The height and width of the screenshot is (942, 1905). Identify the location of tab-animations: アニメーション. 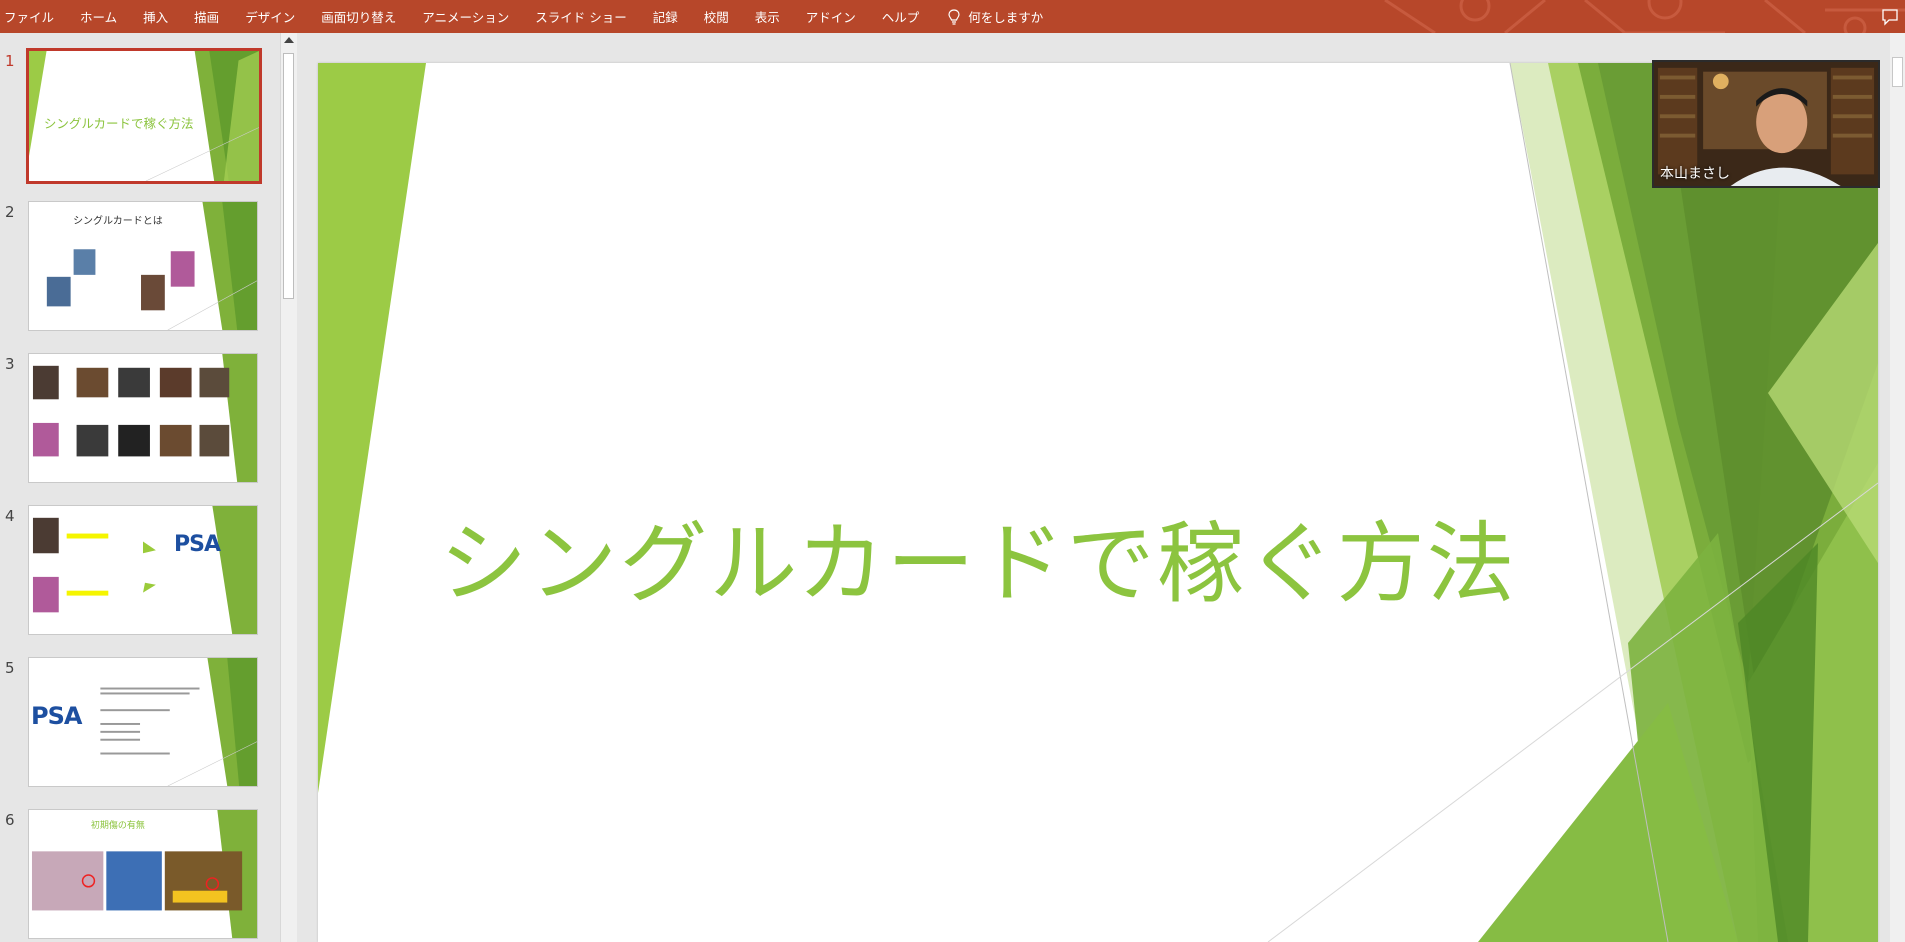
(465, 16).